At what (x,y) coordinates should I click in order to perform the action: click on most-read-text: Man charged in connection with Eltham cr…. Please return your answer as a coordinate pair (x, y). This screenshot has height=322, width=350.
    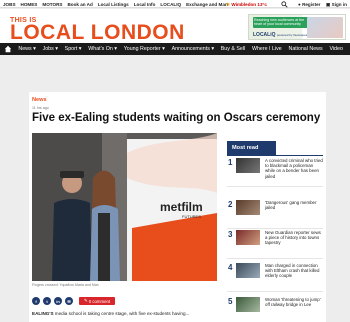
    Looking at the image, I should click on (292, 271).